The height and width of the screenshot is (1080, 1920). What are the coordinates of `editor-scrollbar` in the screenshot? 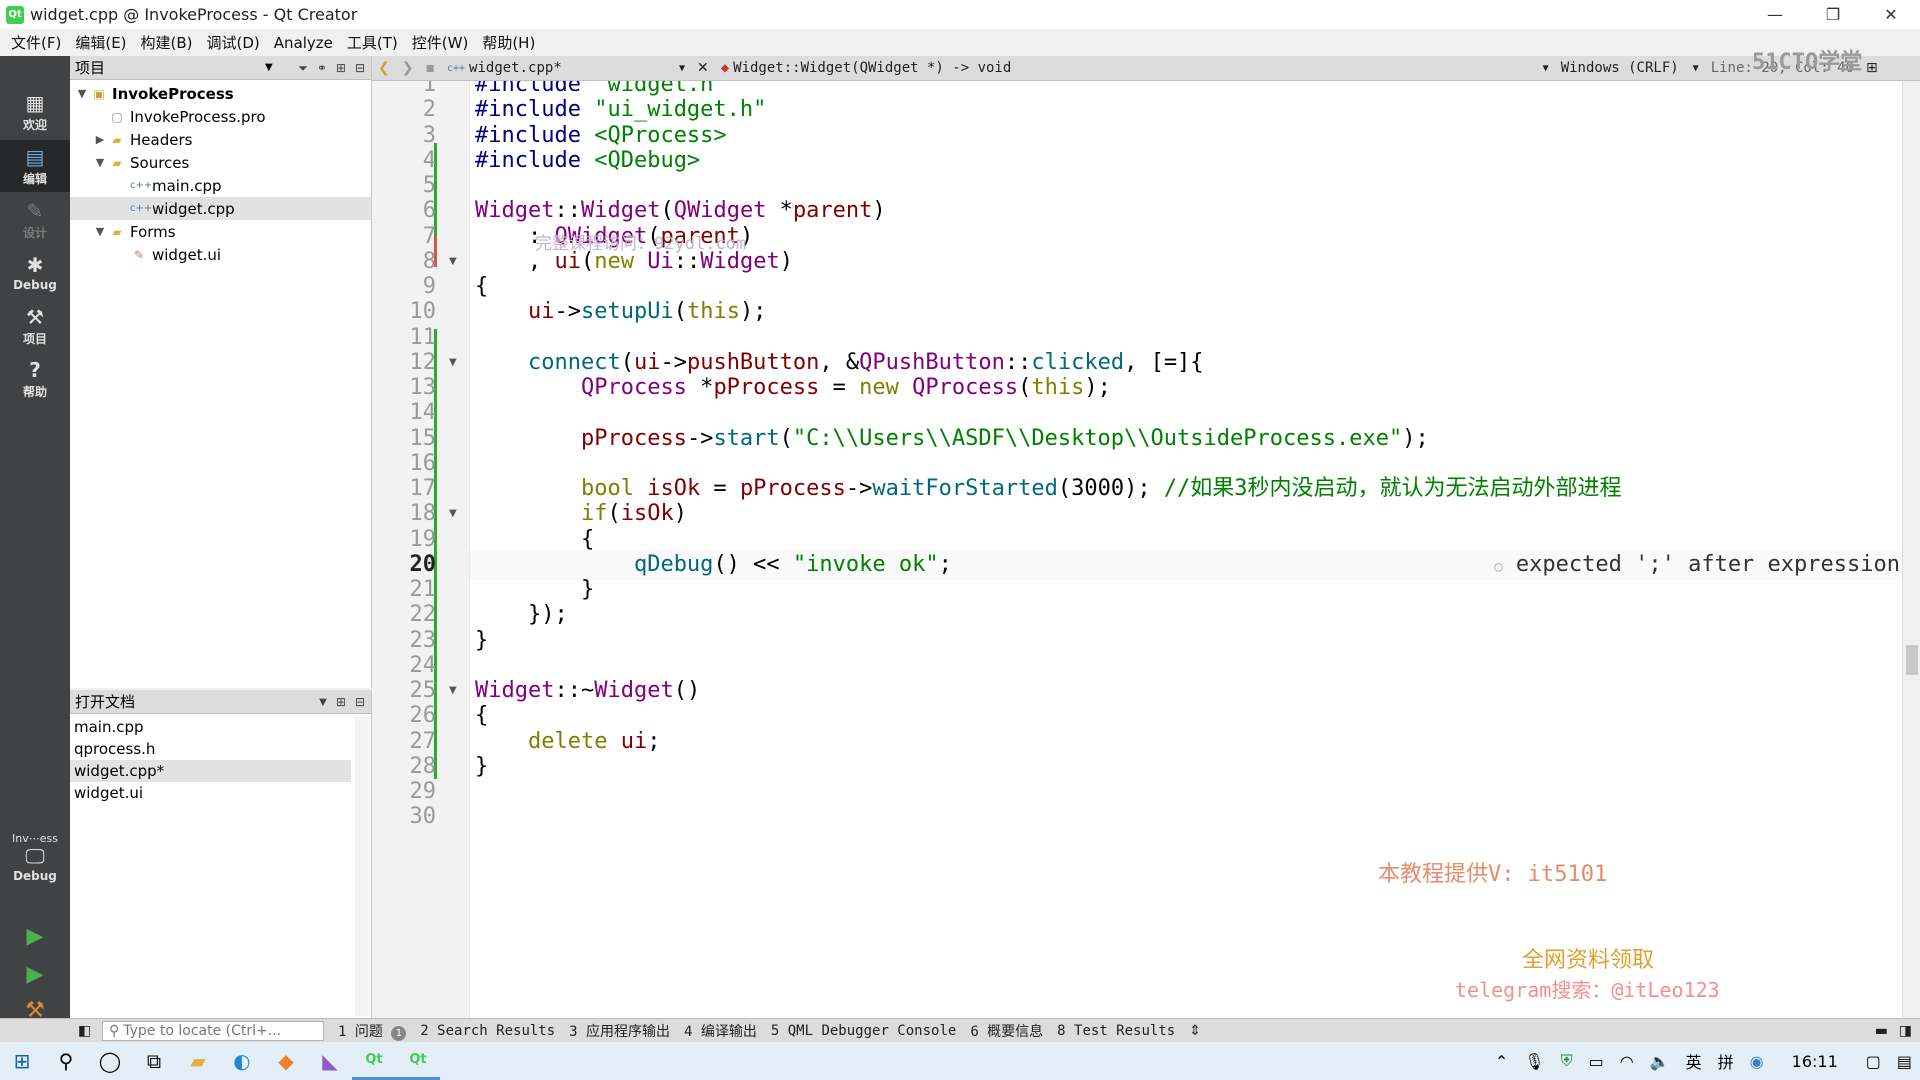 It's located at (1911, 549).